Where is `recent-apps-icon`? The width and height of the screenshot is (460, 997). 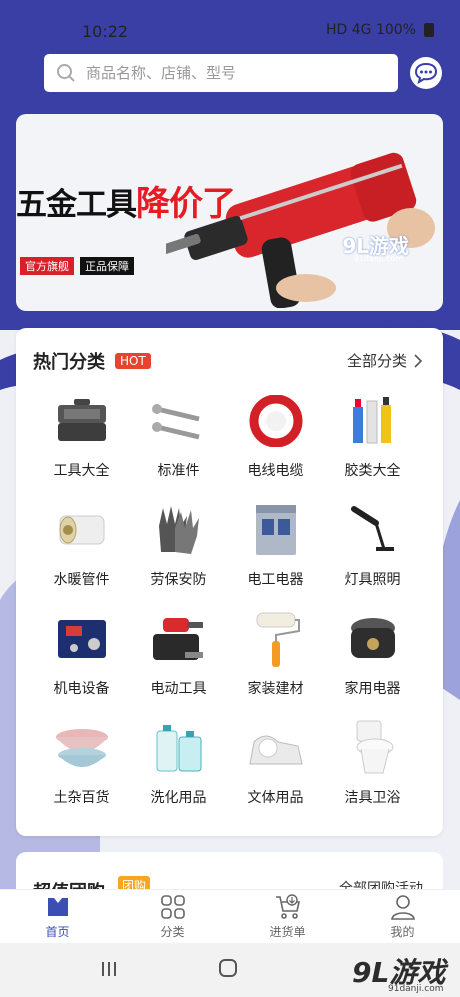
recent-apps-icon is located at coordinates (109, 969).